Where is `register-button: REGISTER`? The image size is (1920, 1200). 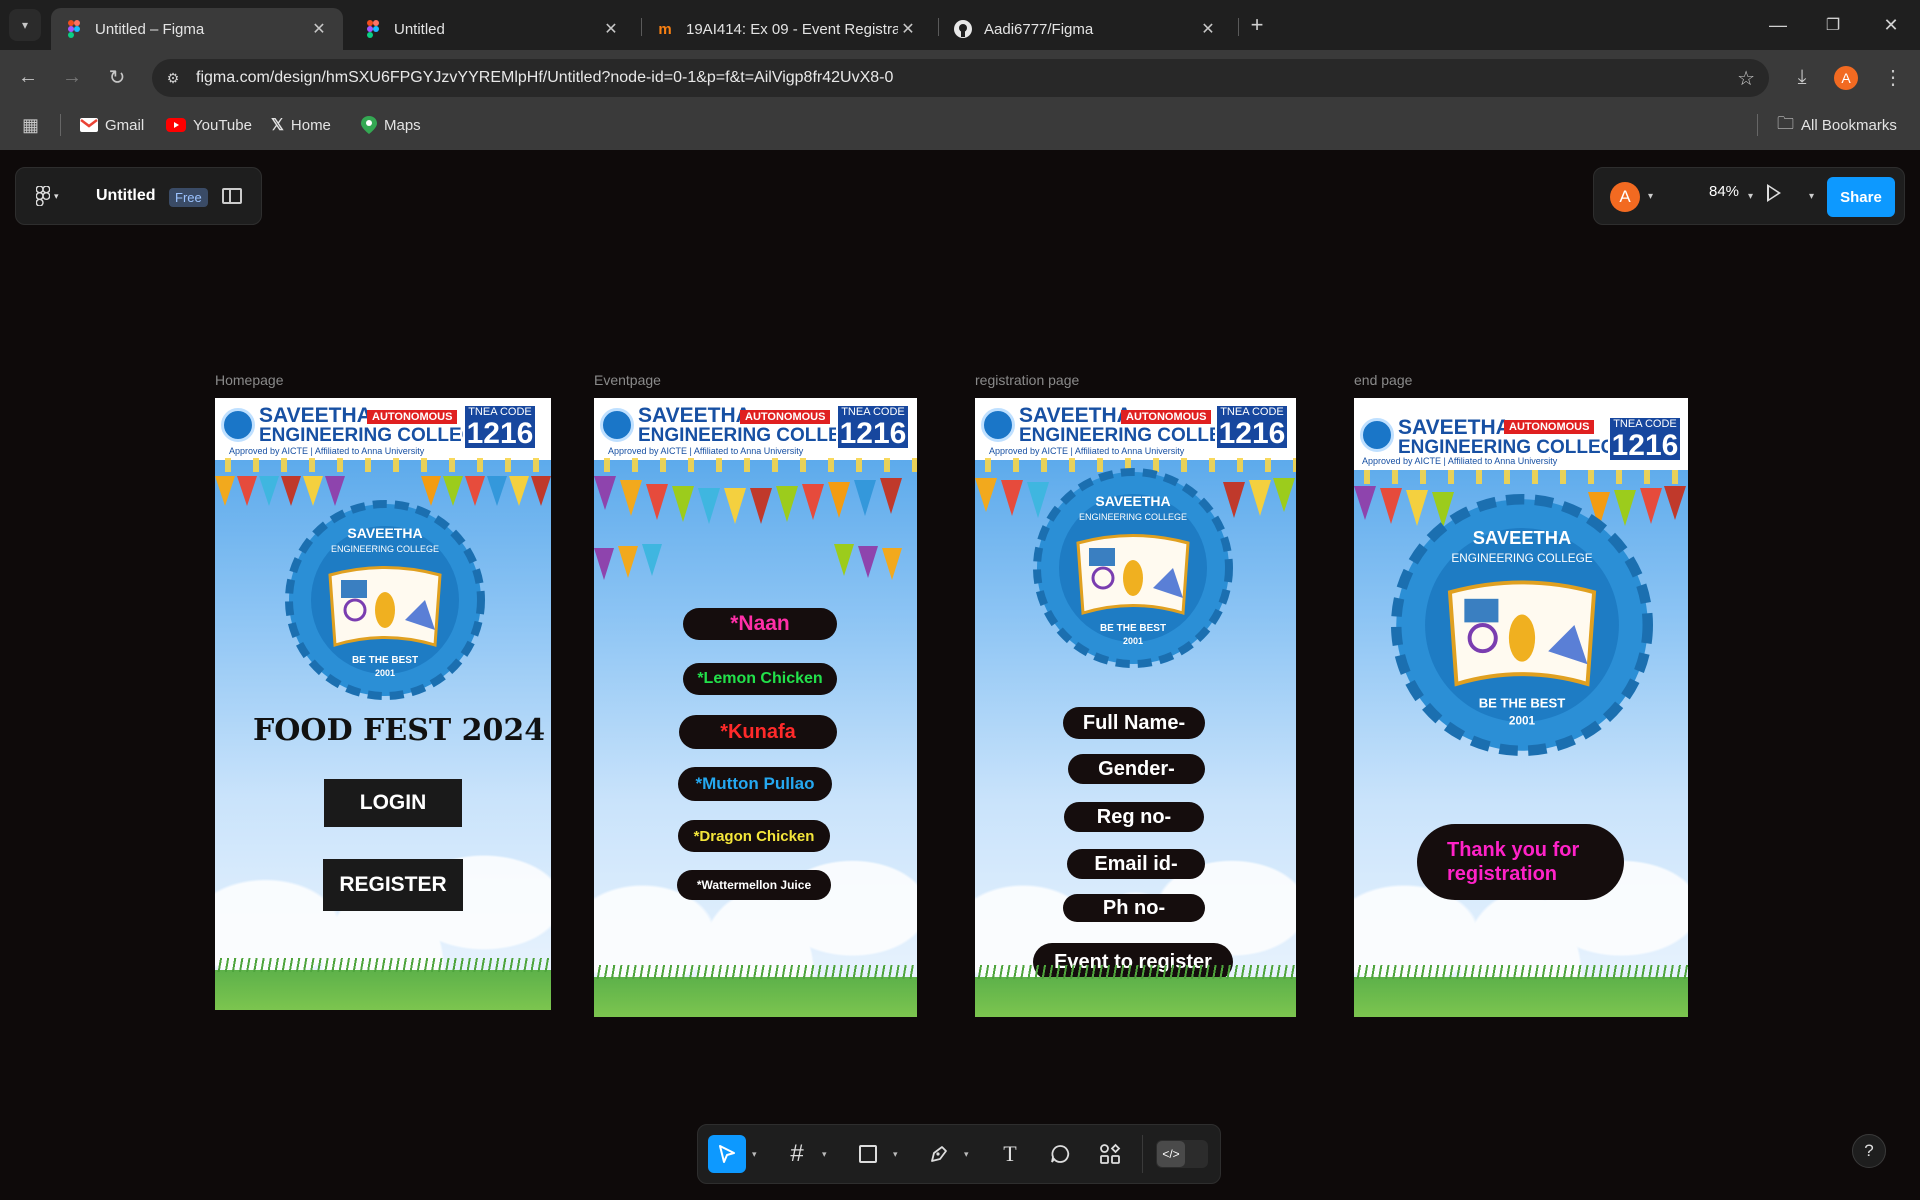
register-button: REGISTER is located at coordinates (393, 885).